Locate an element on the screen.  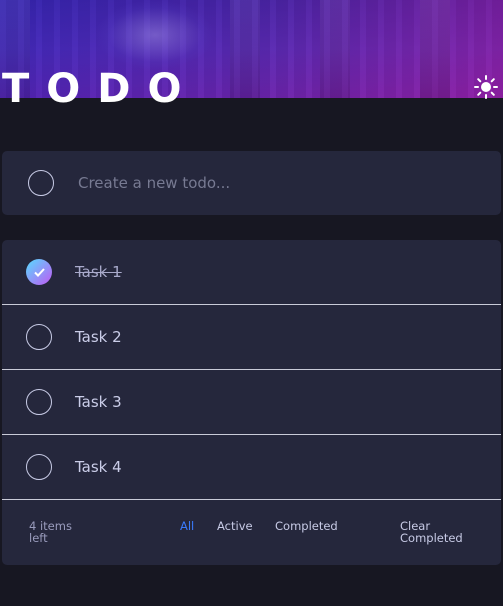
check-icon is located at coordinates (39, 272).